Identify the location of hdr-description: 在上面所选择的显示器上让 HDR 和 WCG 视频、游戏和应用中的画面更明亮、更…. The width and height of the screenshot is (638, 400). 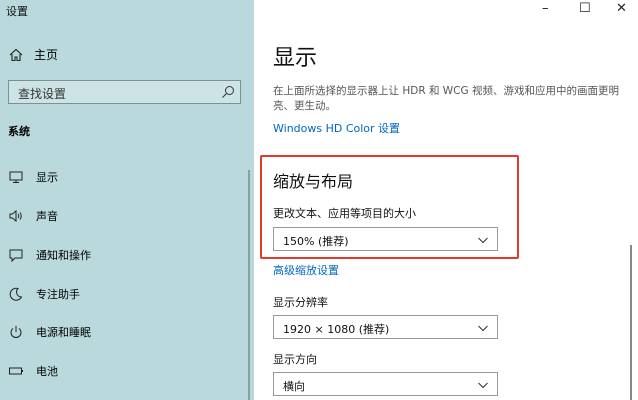
(446, 98).